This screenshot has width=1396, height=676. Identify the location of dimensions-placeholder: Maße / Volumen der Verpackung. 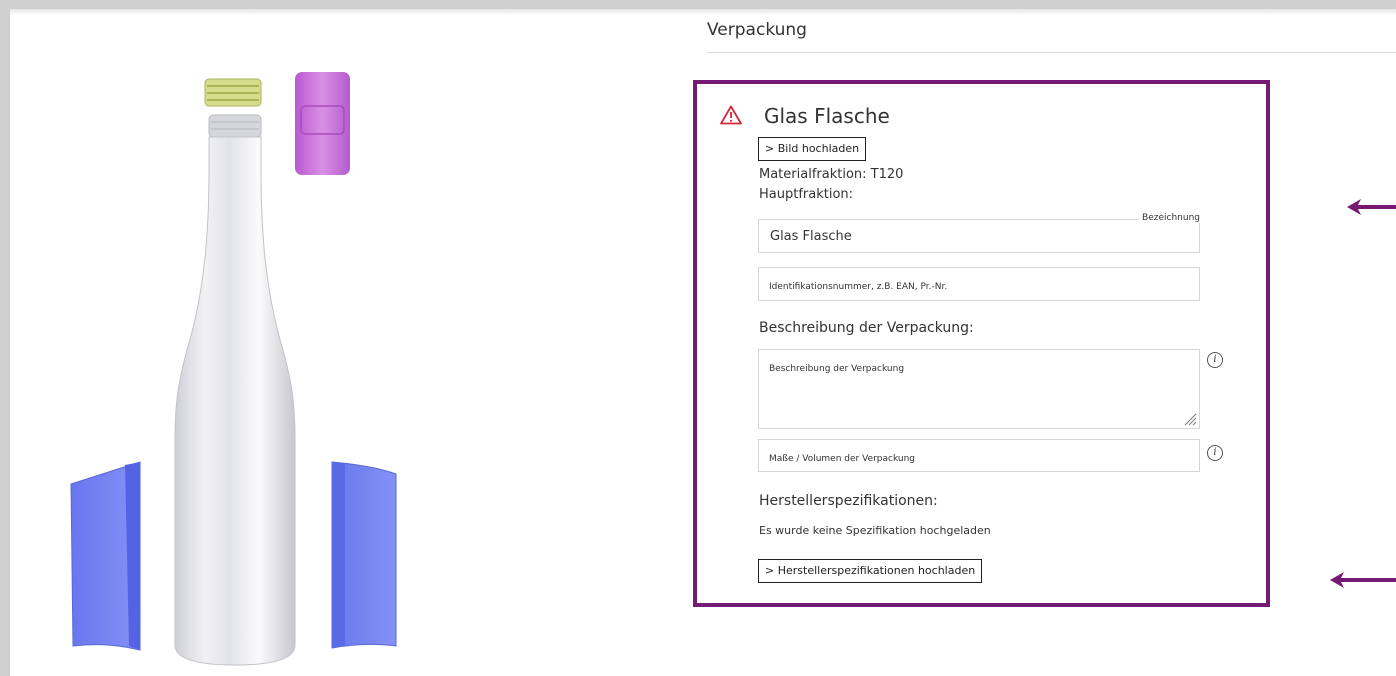
(842, 459).